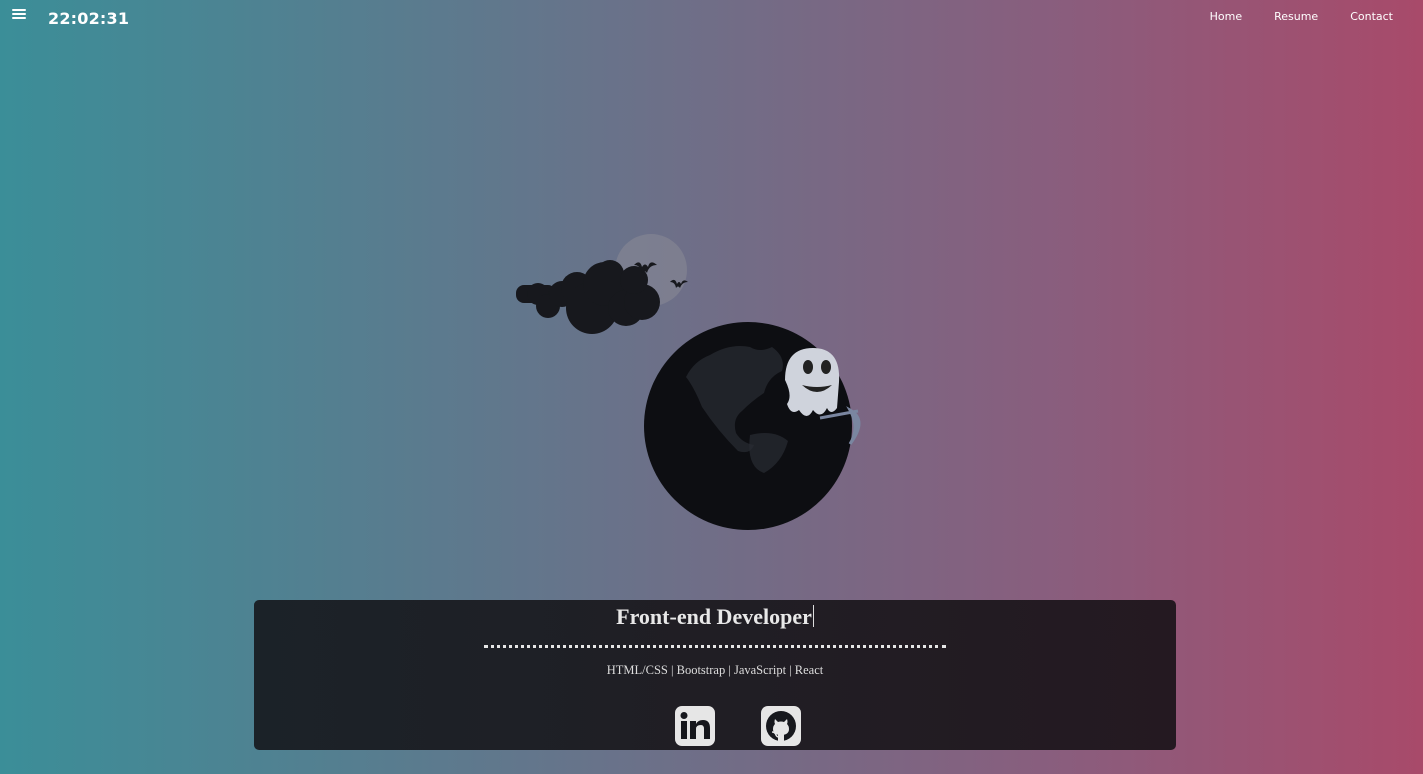 The height and width of the screenshot is (774, 1423). I want to click on linkedin-icon, so click(695, 725).